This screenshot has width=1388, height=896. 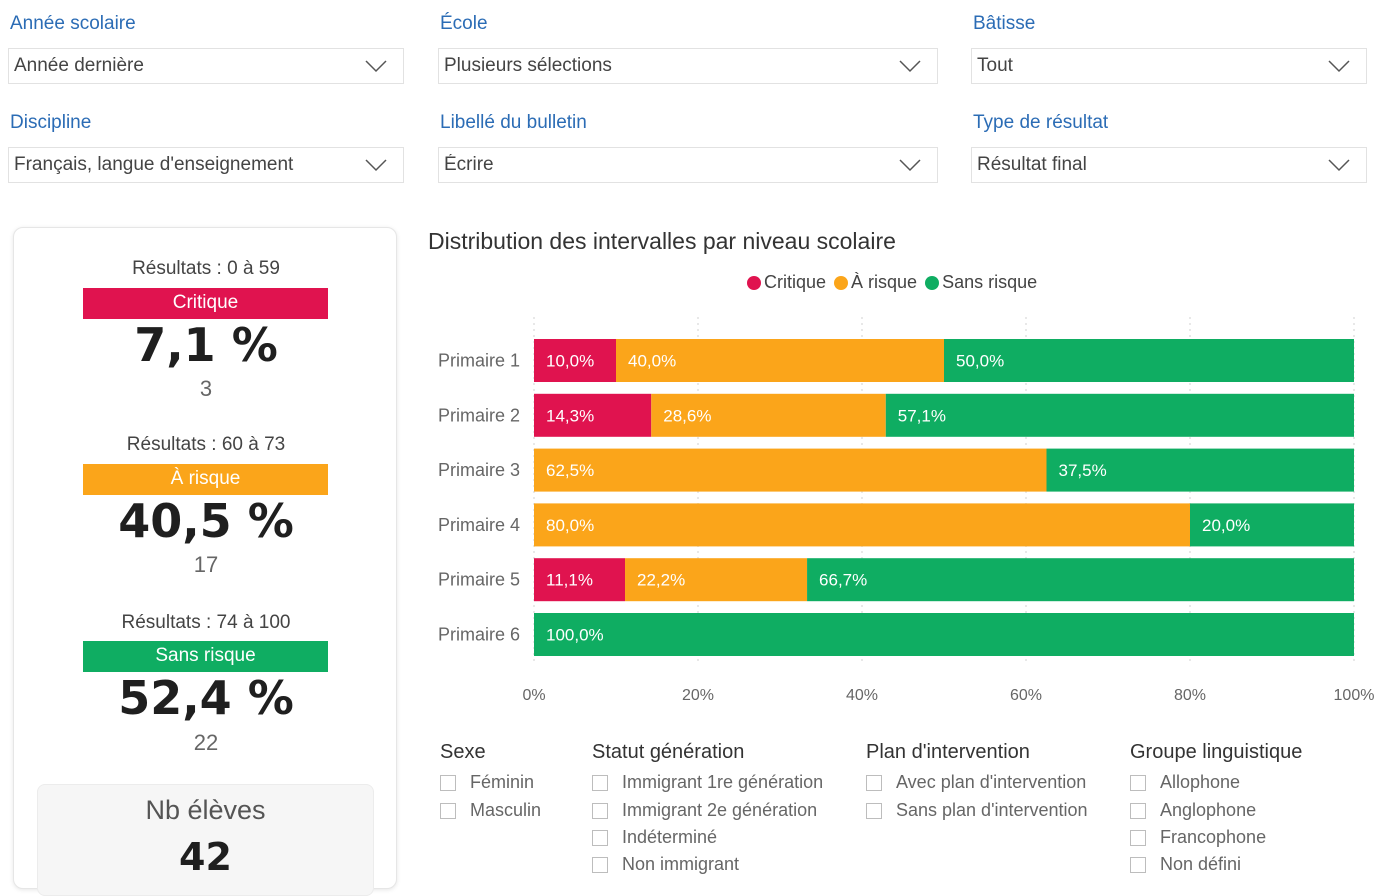 I want to click on ecole-value: Plusieurs sélections, so click(x=528, y=65).